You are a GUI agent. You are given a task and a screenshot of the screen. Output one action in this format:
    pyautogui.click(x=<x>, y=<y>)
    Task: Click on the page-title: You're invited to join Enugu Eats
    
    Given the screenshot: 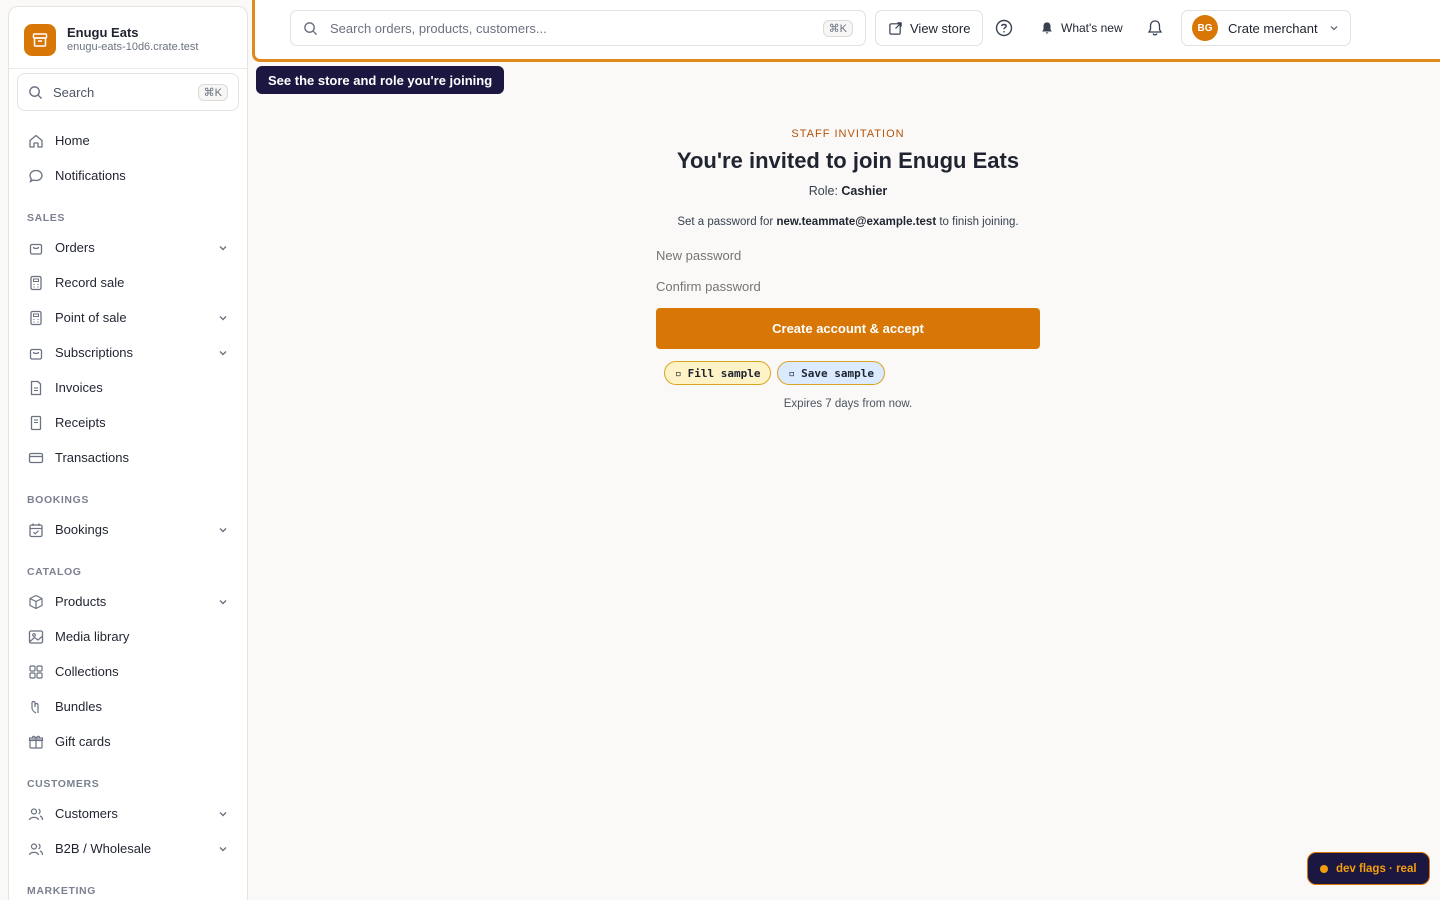 What is the action you would take?
    pyautogui.click(x=848, y=160)
    